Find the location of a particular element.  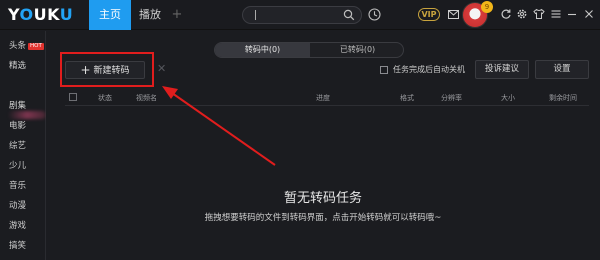

sidebar: 头条 HOT 精选 剧集 电影 综艺 少儿 音乐 动漫 游戏 搞笑 is located at coordinates (23, 145).